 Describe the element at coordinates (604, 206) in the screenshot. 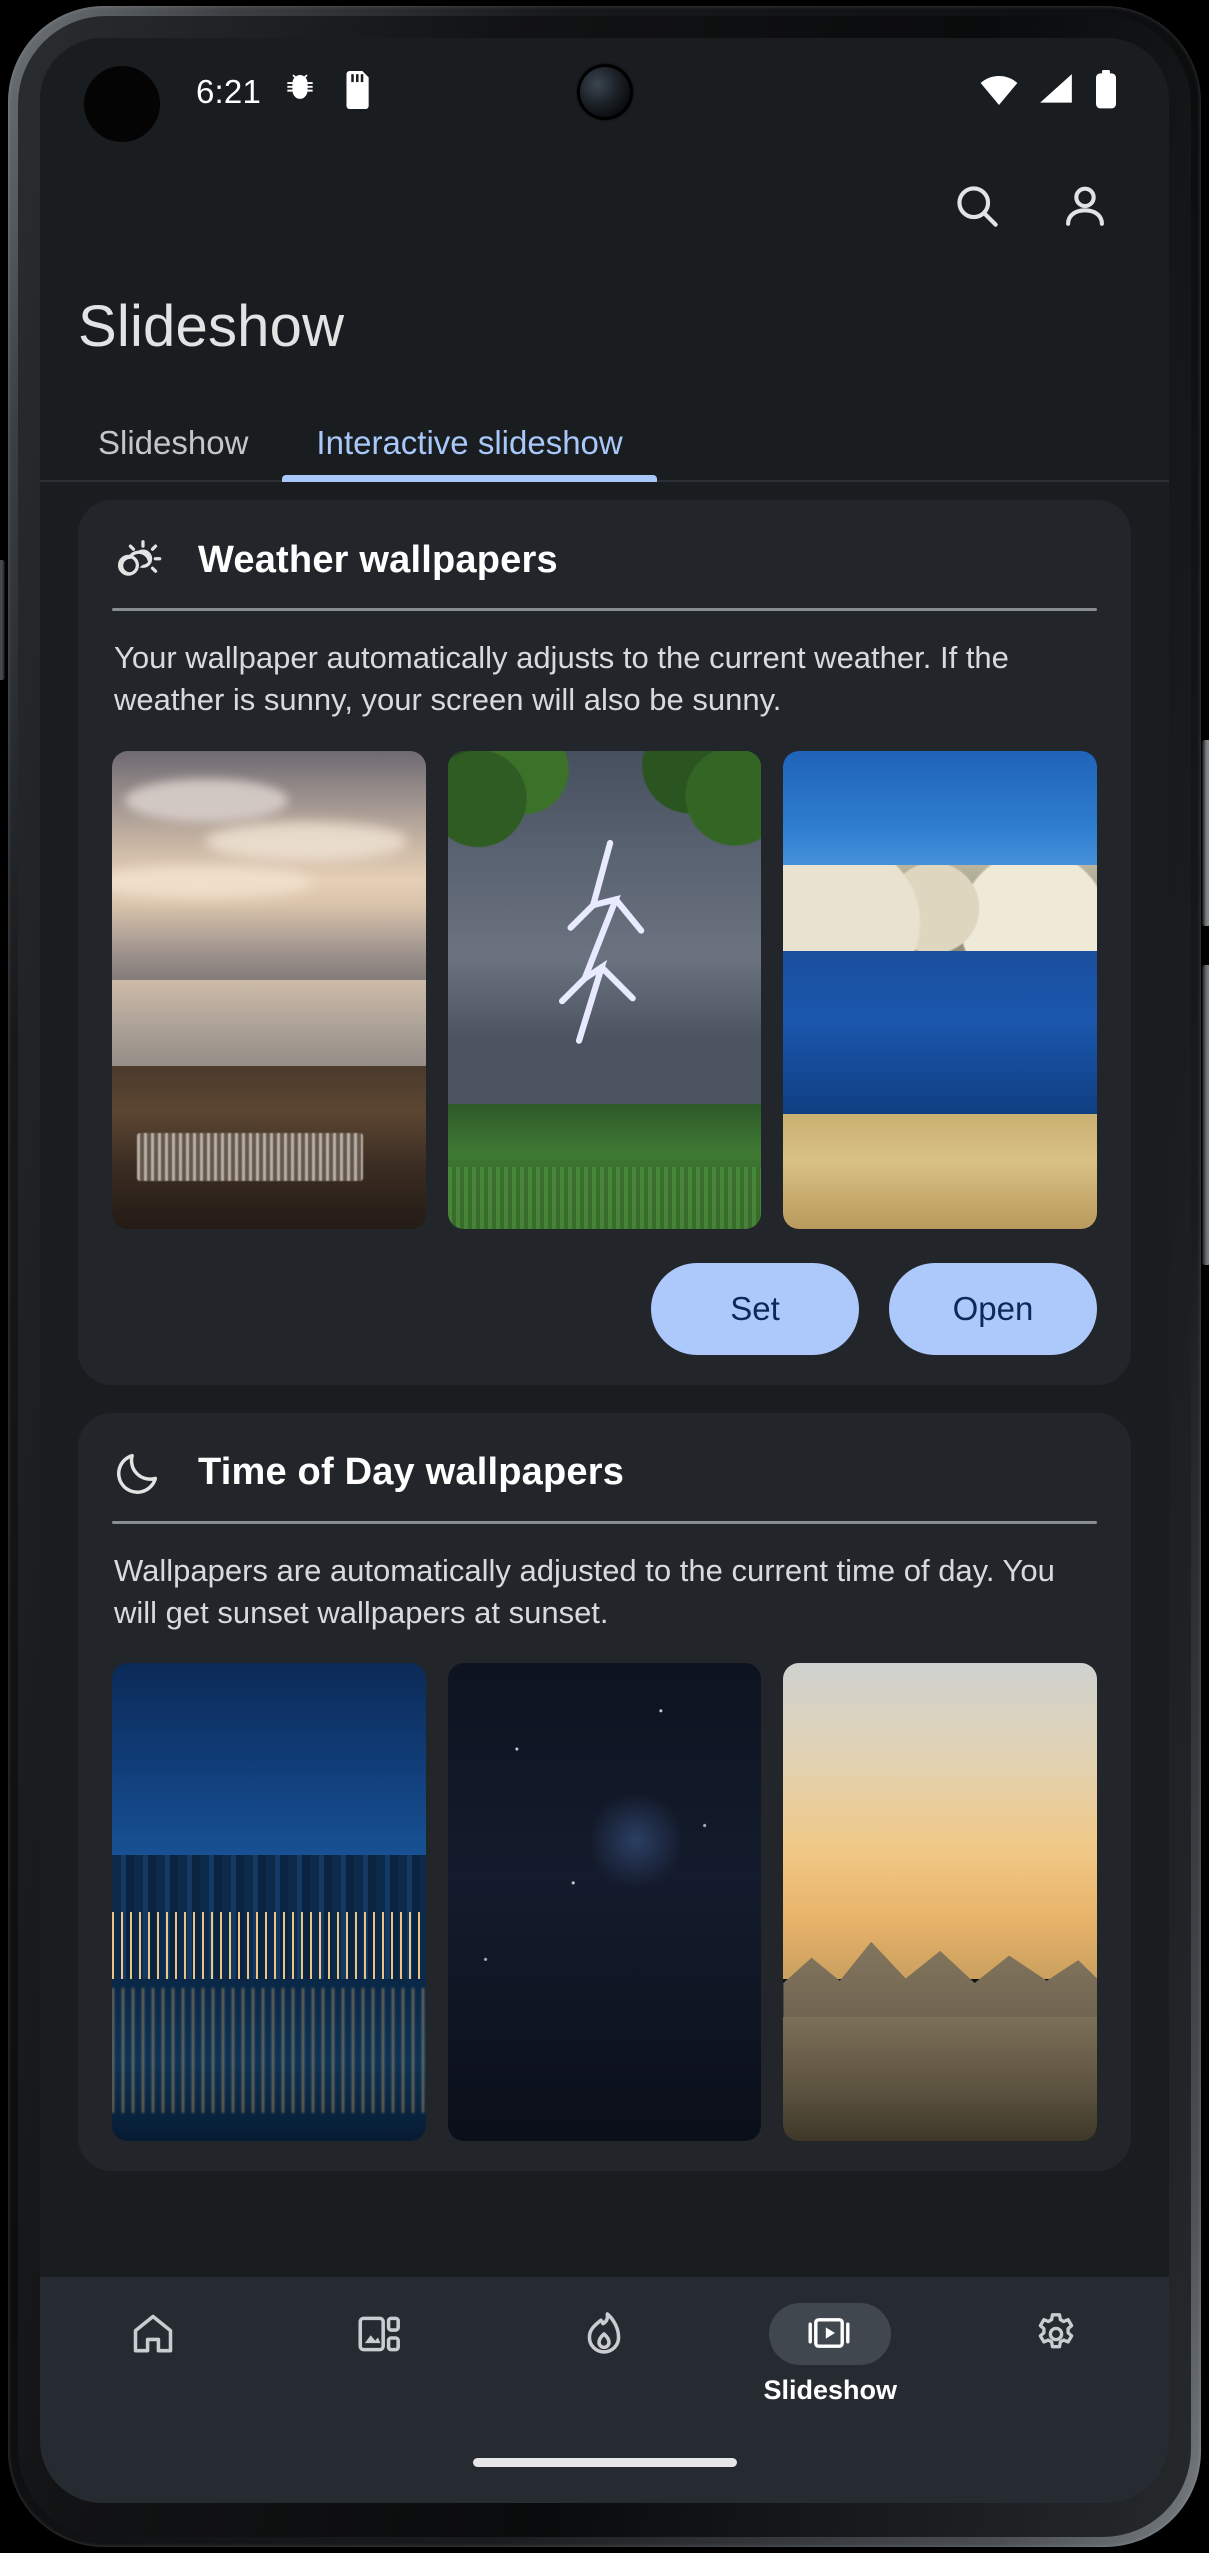

I see `top-app-bar` at that location.